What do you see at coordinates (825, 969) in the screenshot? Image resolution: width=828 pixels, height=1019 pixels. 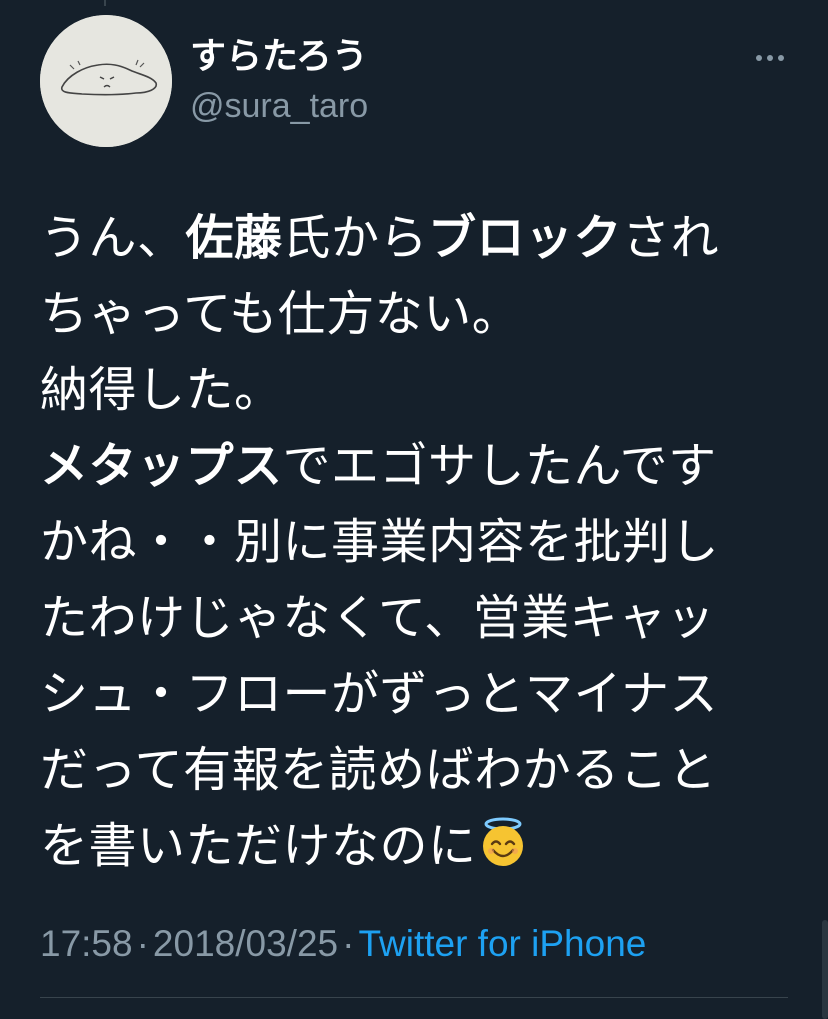 I see `scrollbar` at bounding box center [825, 969].